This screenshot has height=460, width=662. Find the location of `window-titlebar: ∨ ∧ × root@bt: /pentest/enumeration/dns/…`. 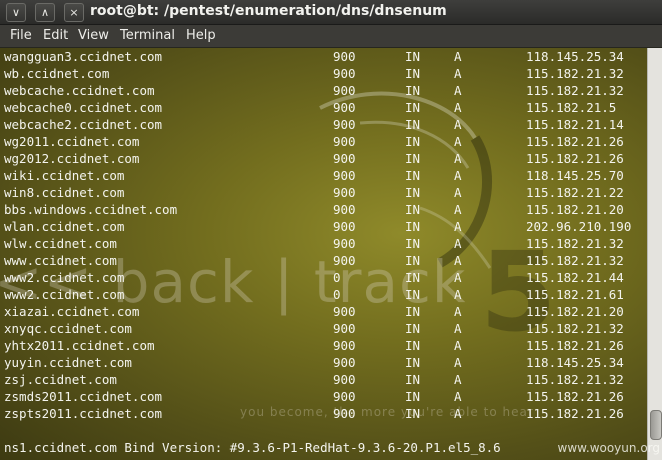

window-titlebar: ∨ ∧ × root@bt: /pentest/enumeration/dns/… is located at coordinates (331, 12).